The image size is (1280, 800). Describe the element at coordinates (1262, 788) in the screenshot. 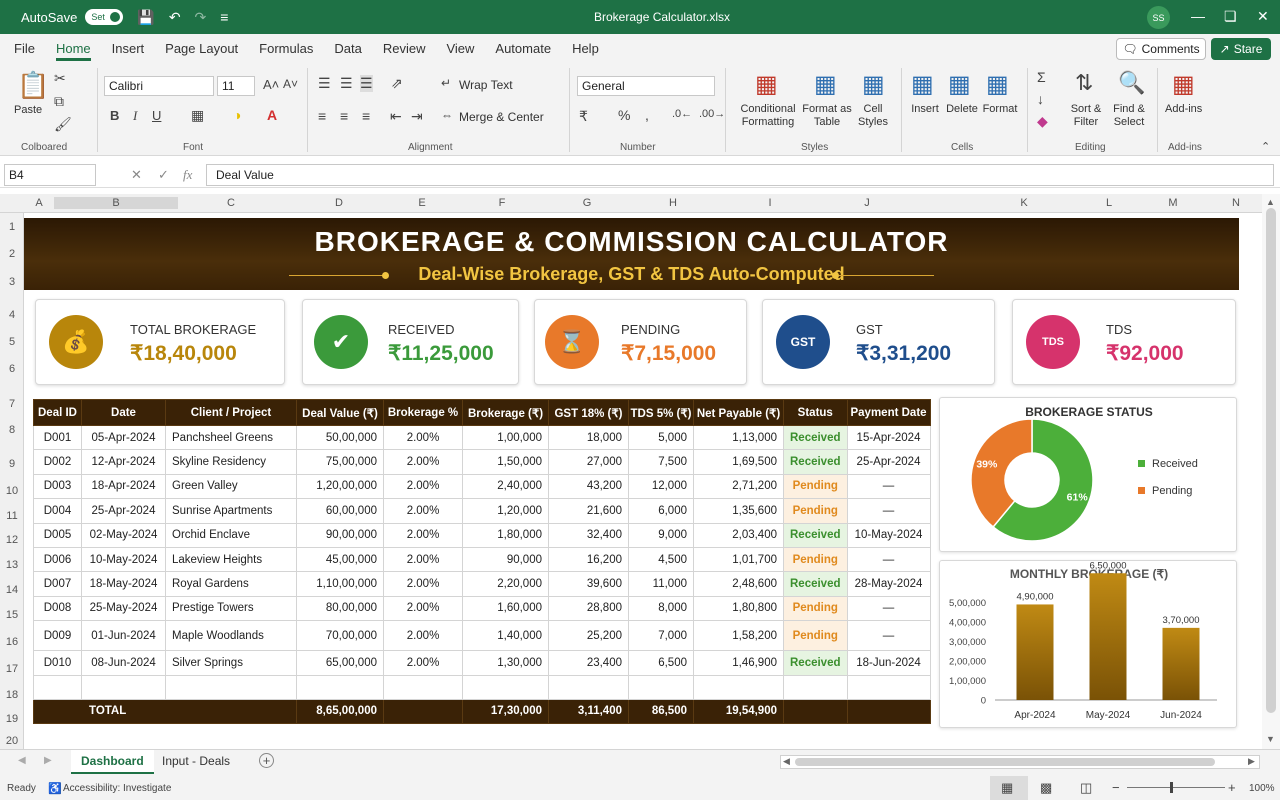

I see `zoom-level: 100%` at that location.